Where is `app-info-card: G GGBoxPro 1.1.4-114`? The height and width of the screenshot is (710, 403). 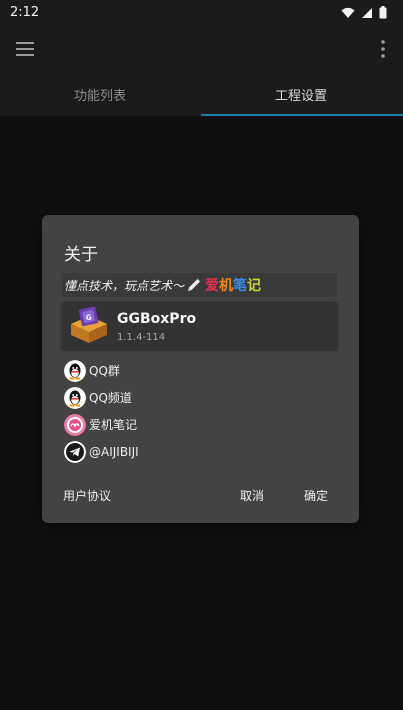
app-info-card: G GGBoxPro 1.1.4-114 is located at coordinates (199, 325).